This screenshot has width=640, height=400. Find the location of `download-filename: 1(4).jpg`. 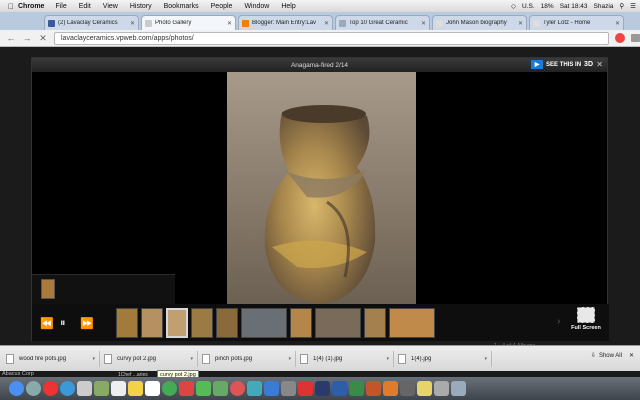

download-filename: 1(4).jpg is located at coordinates (421, 358).